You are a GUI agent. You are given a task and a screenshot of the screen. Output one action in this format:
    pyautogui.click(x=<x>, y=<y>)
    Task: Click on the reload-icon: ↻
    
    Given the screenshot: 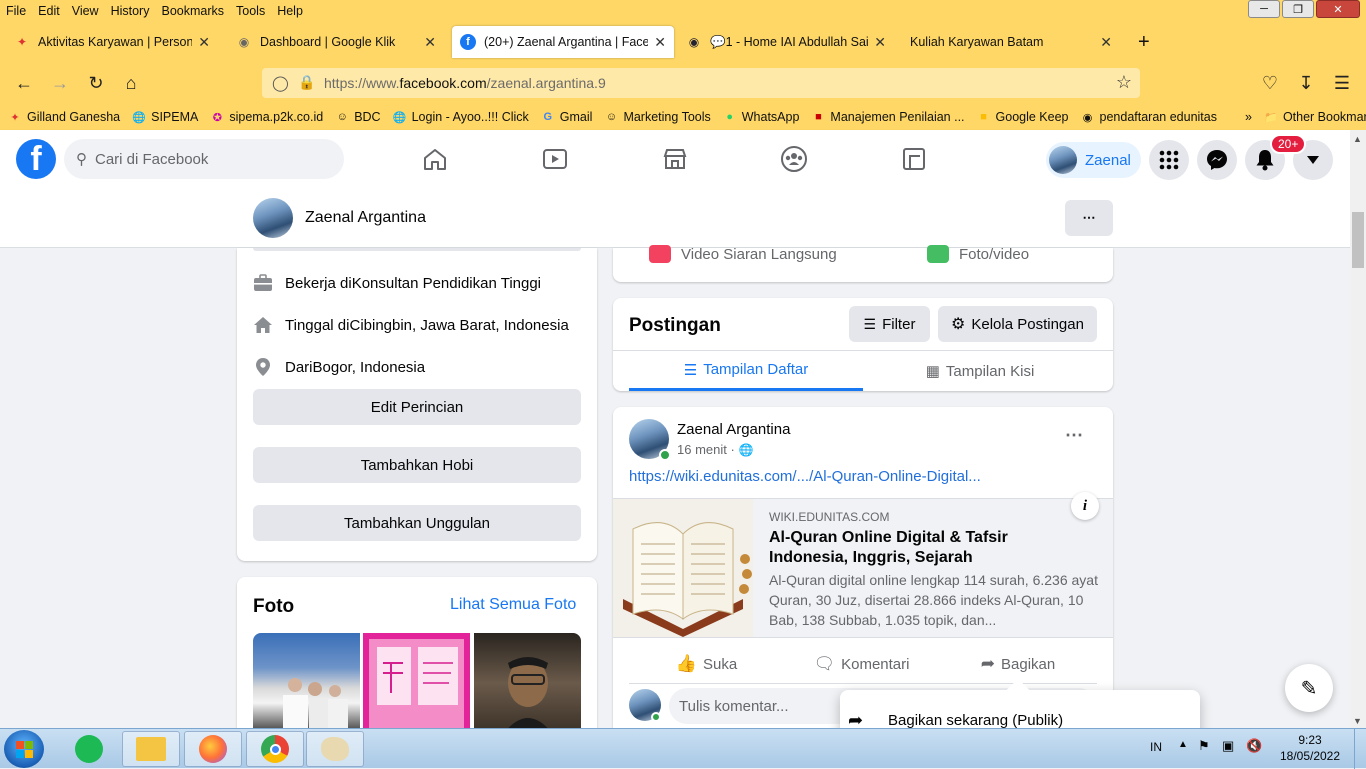 What is the action you would take?
    pyautogui.click(x=96, y=83)
    